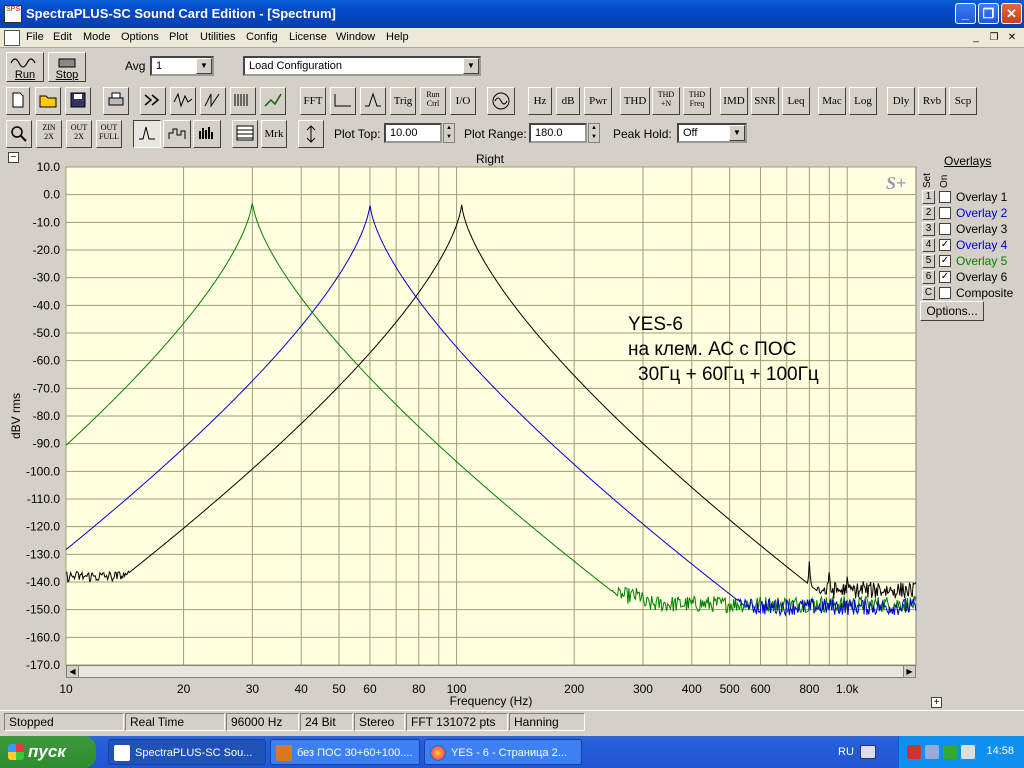 The image size is (1024, 768). I want to click on language-indicator: RU, so click(846, 752).